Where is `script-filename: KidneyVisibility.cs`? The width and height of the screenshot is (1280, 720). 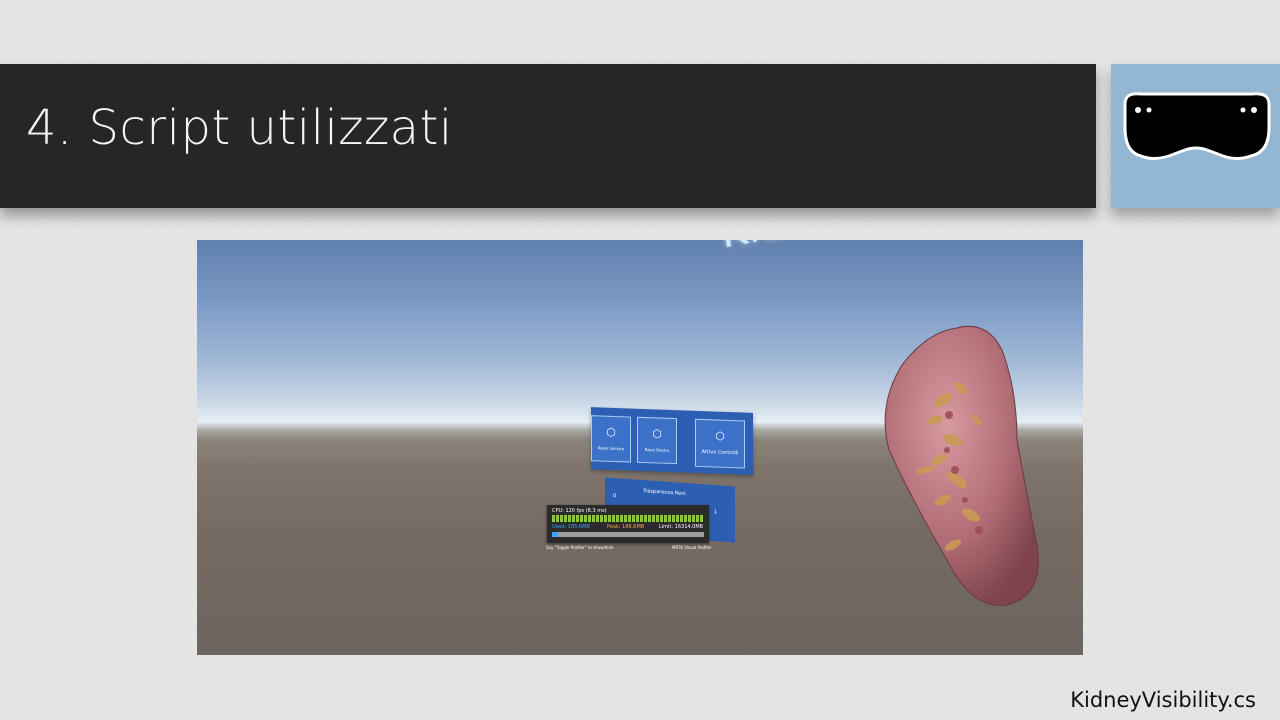
script-filename: KidneyVisibility.cs is located at coordinates (1163, 700).